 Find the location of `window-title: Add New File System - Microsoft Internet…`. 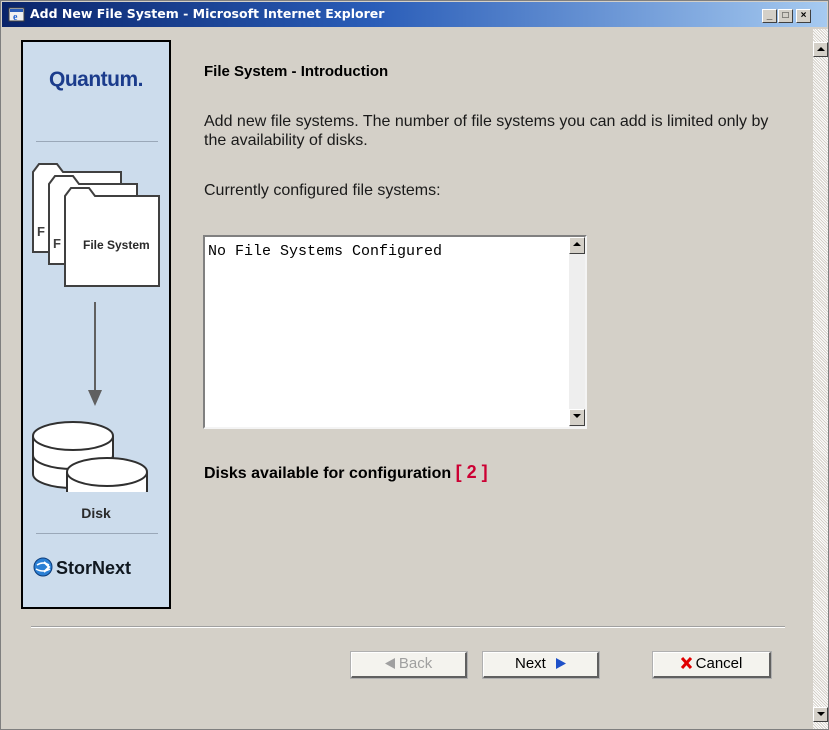

window-title: Add New File System - Microsoft Internet… is located at coordinates (207, 13).